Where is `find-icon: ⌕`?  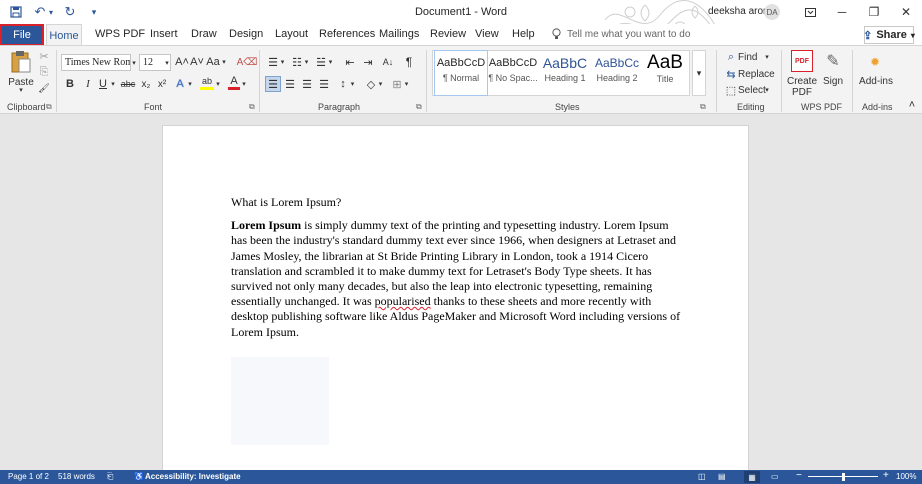 find-icon: ⌕ is located at coordinates (731, 57).